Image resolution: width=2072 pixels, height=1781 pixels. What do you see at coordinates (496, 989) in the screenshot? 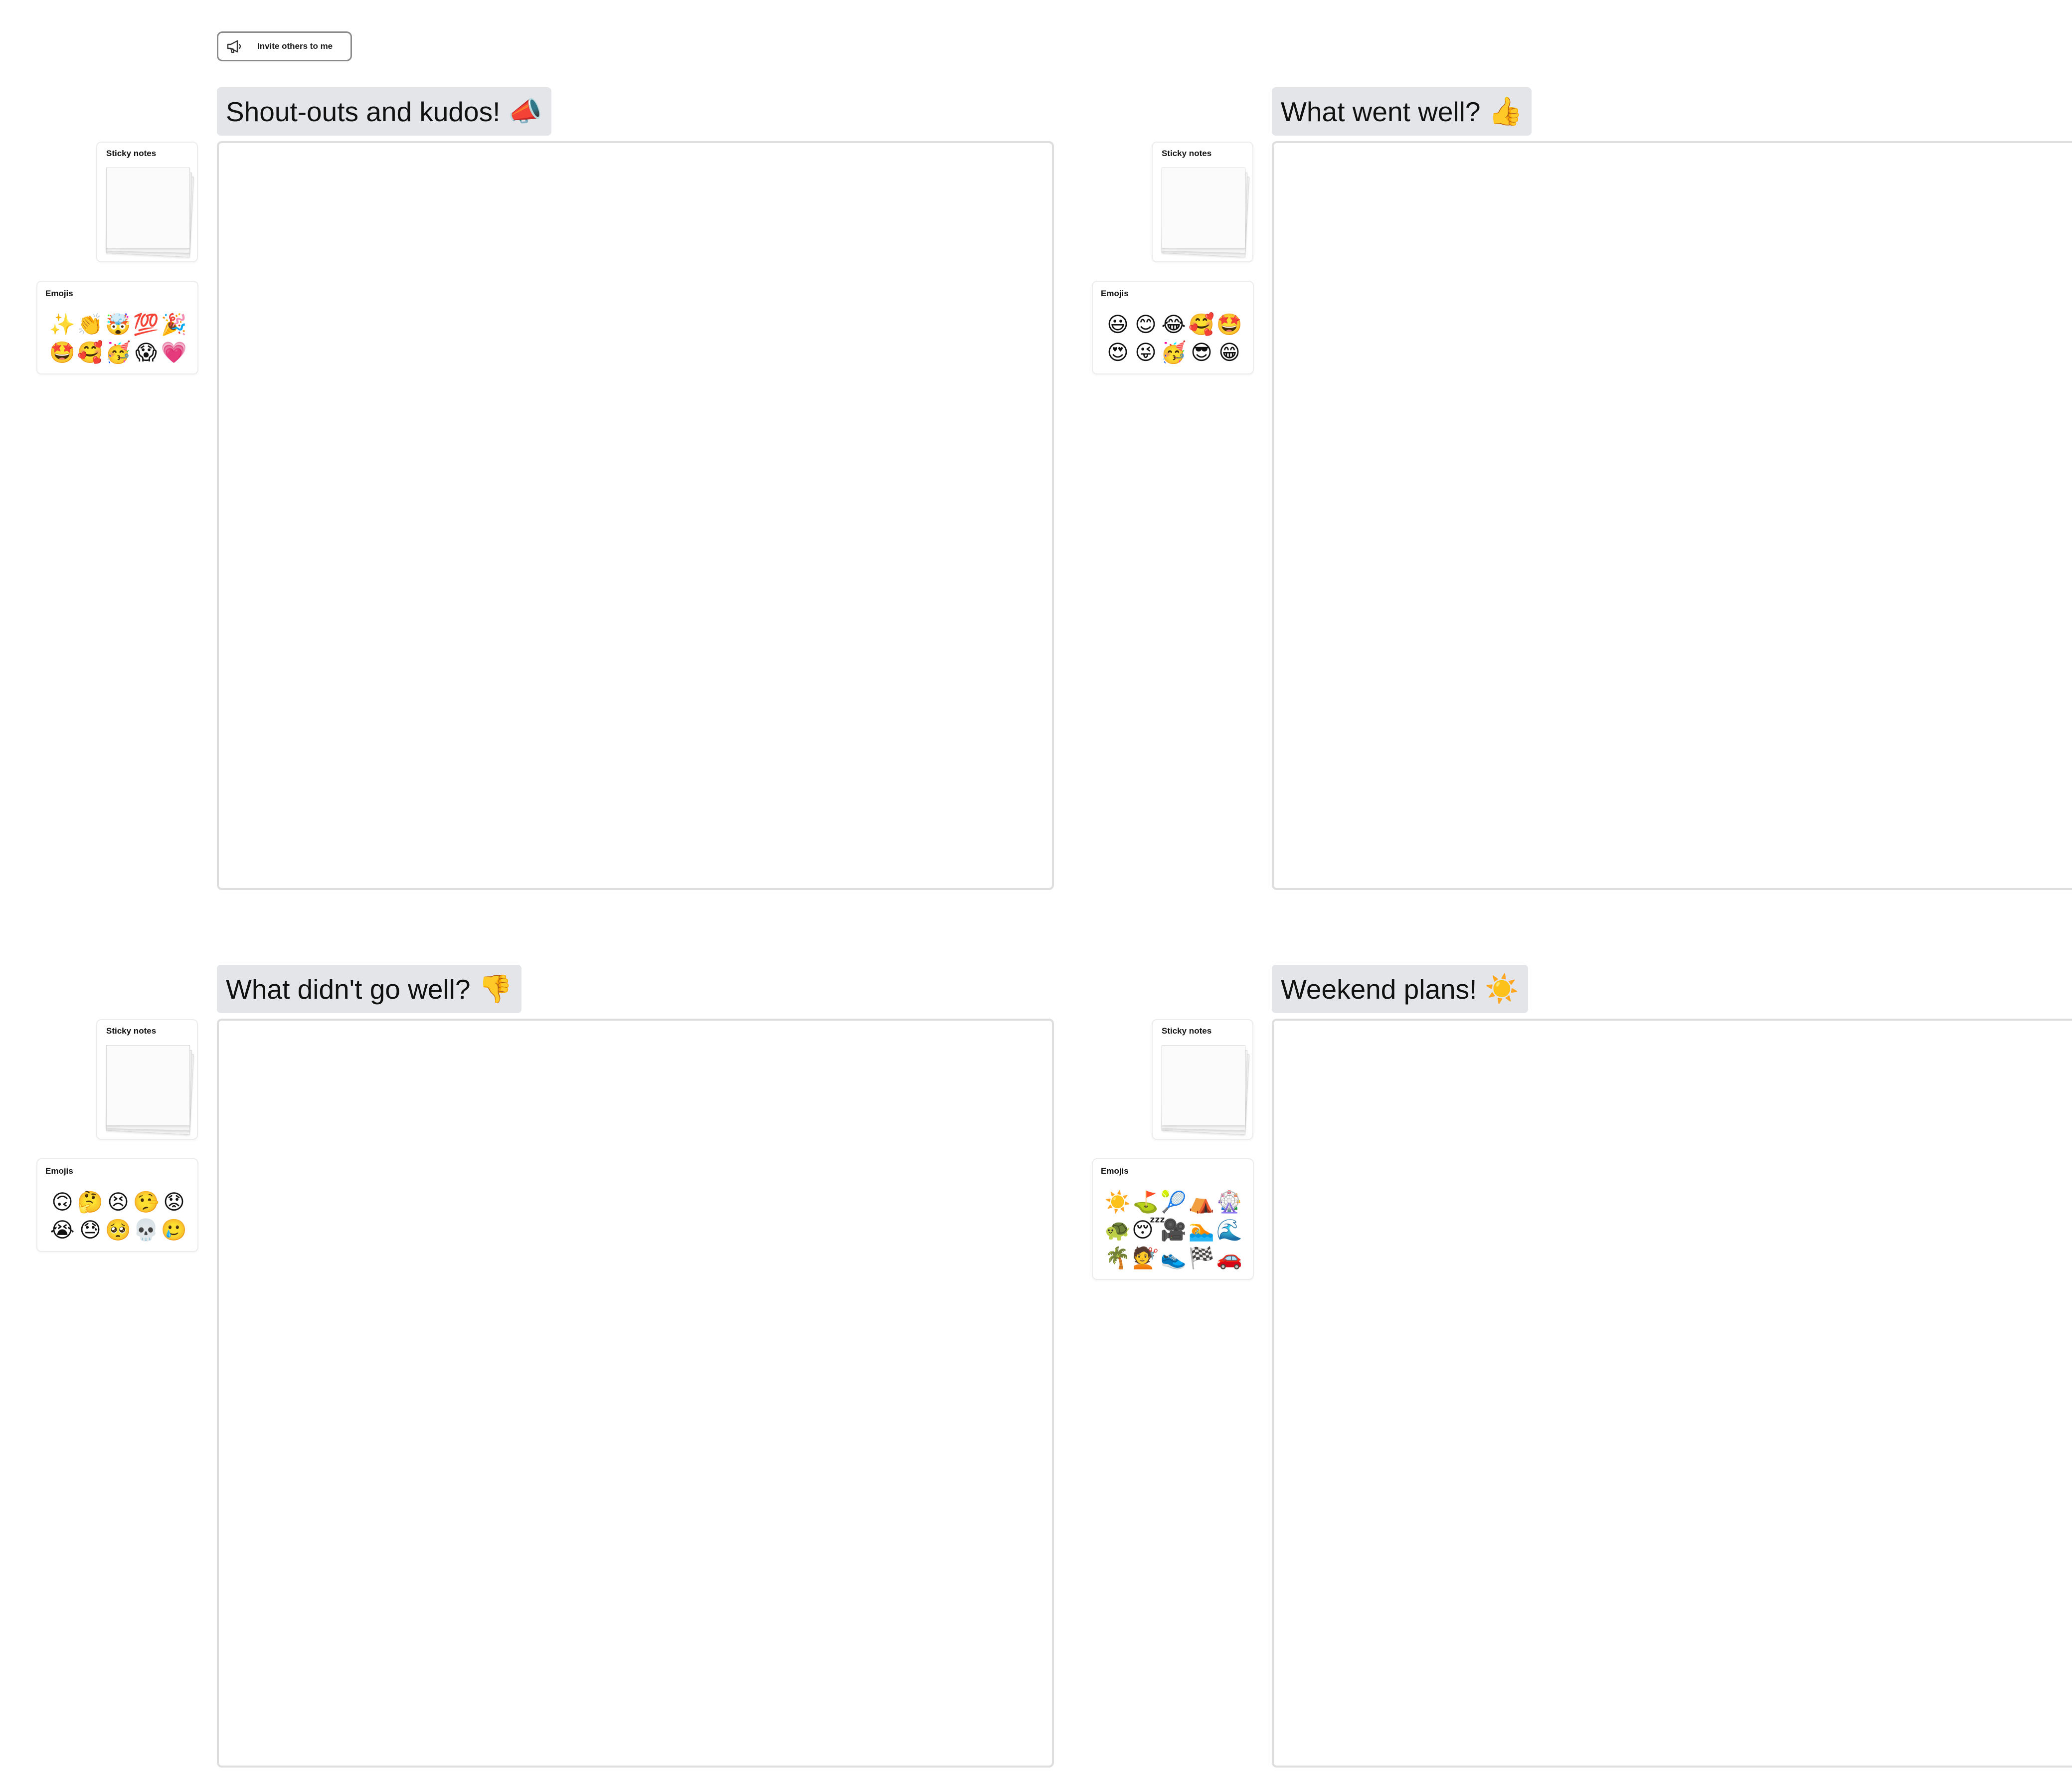
I see `thumbs-down-emoji: 👎` at bounding box center [496, 989].